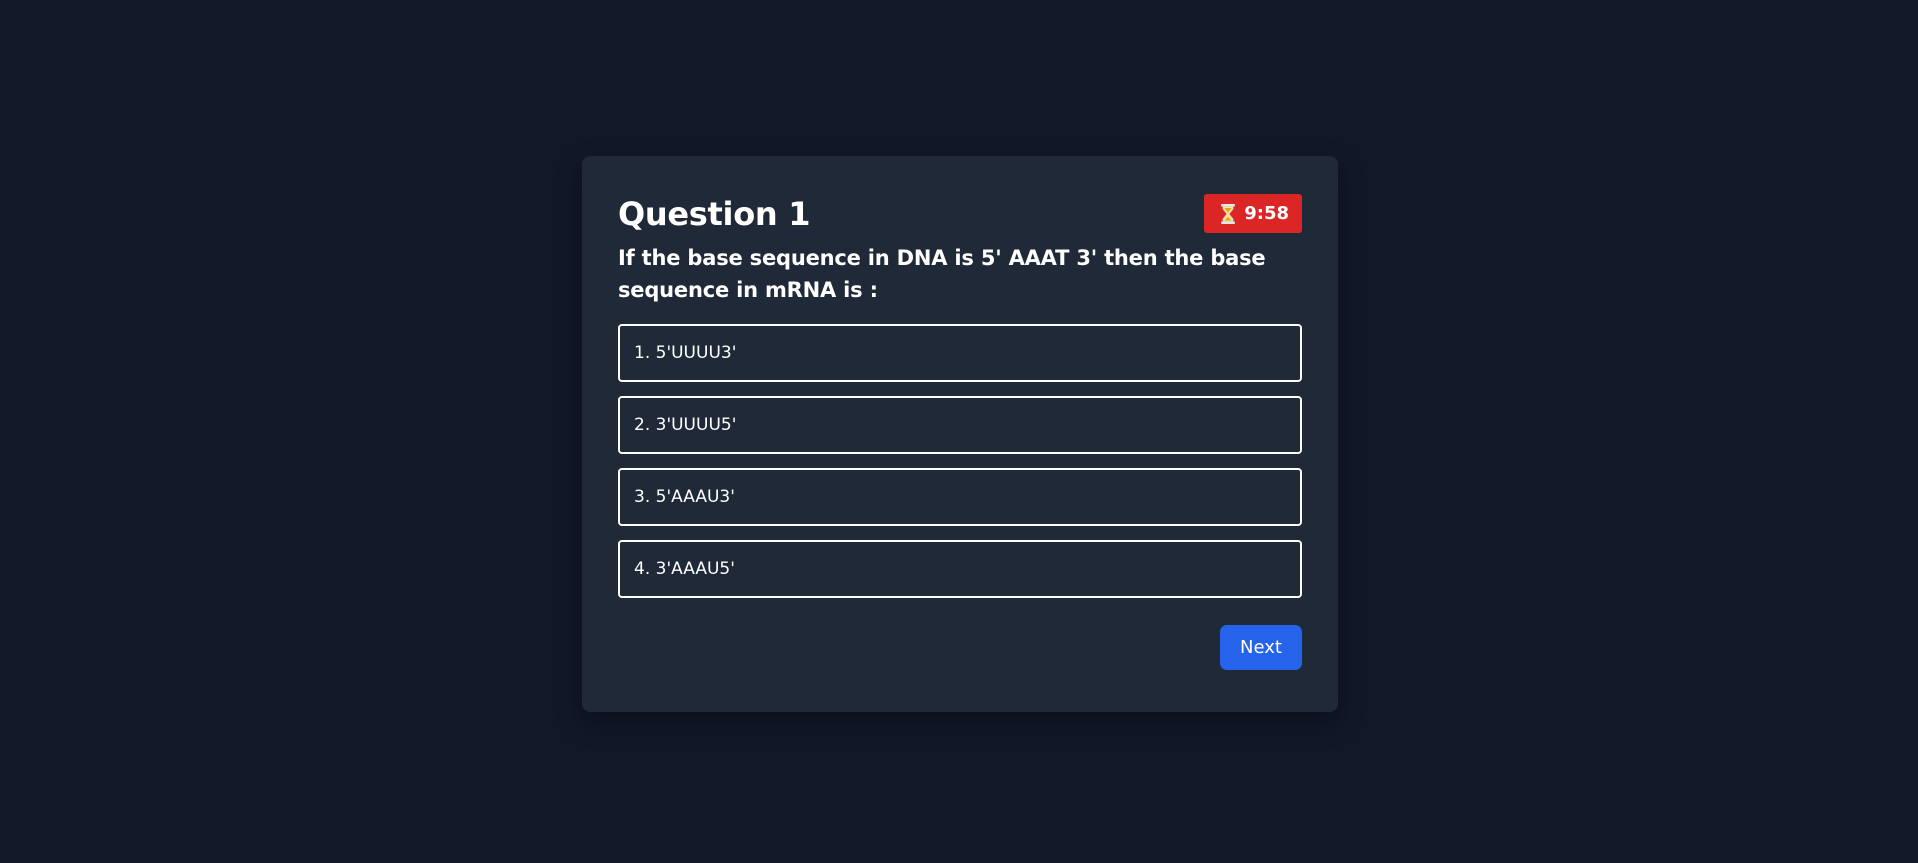 The width and height of the screenshot is (1918, 863). Describe the element at coordinates (960, 353) in the screenshot. I see `answer-option-1: 1. 5'UUUU3'` at that location.